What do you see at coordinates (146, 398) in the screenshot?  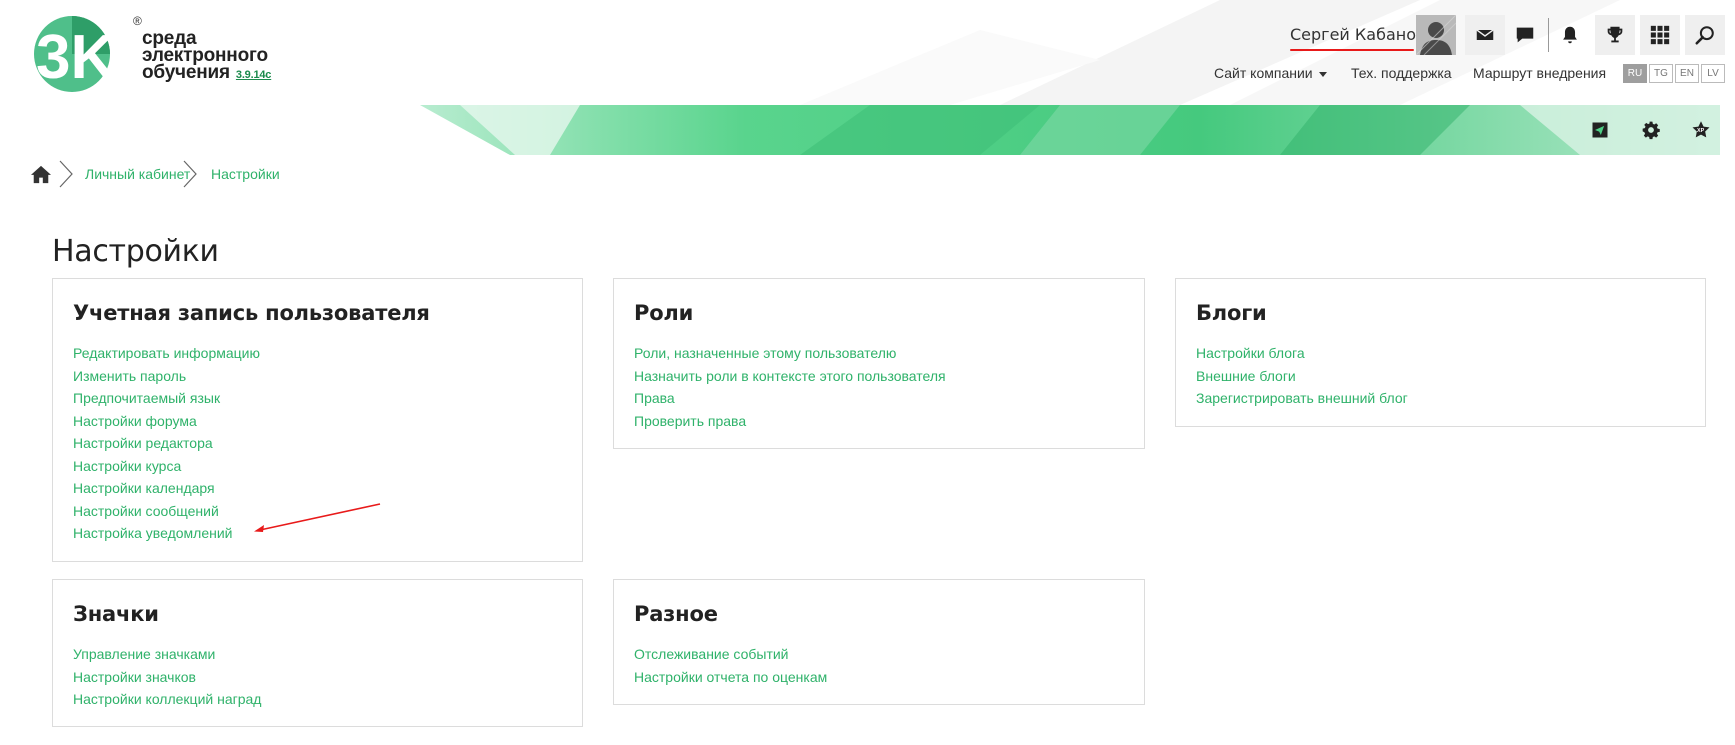 I see `link-preferred-language: Предпочитаемый язык` at bounding box center [146, 398].